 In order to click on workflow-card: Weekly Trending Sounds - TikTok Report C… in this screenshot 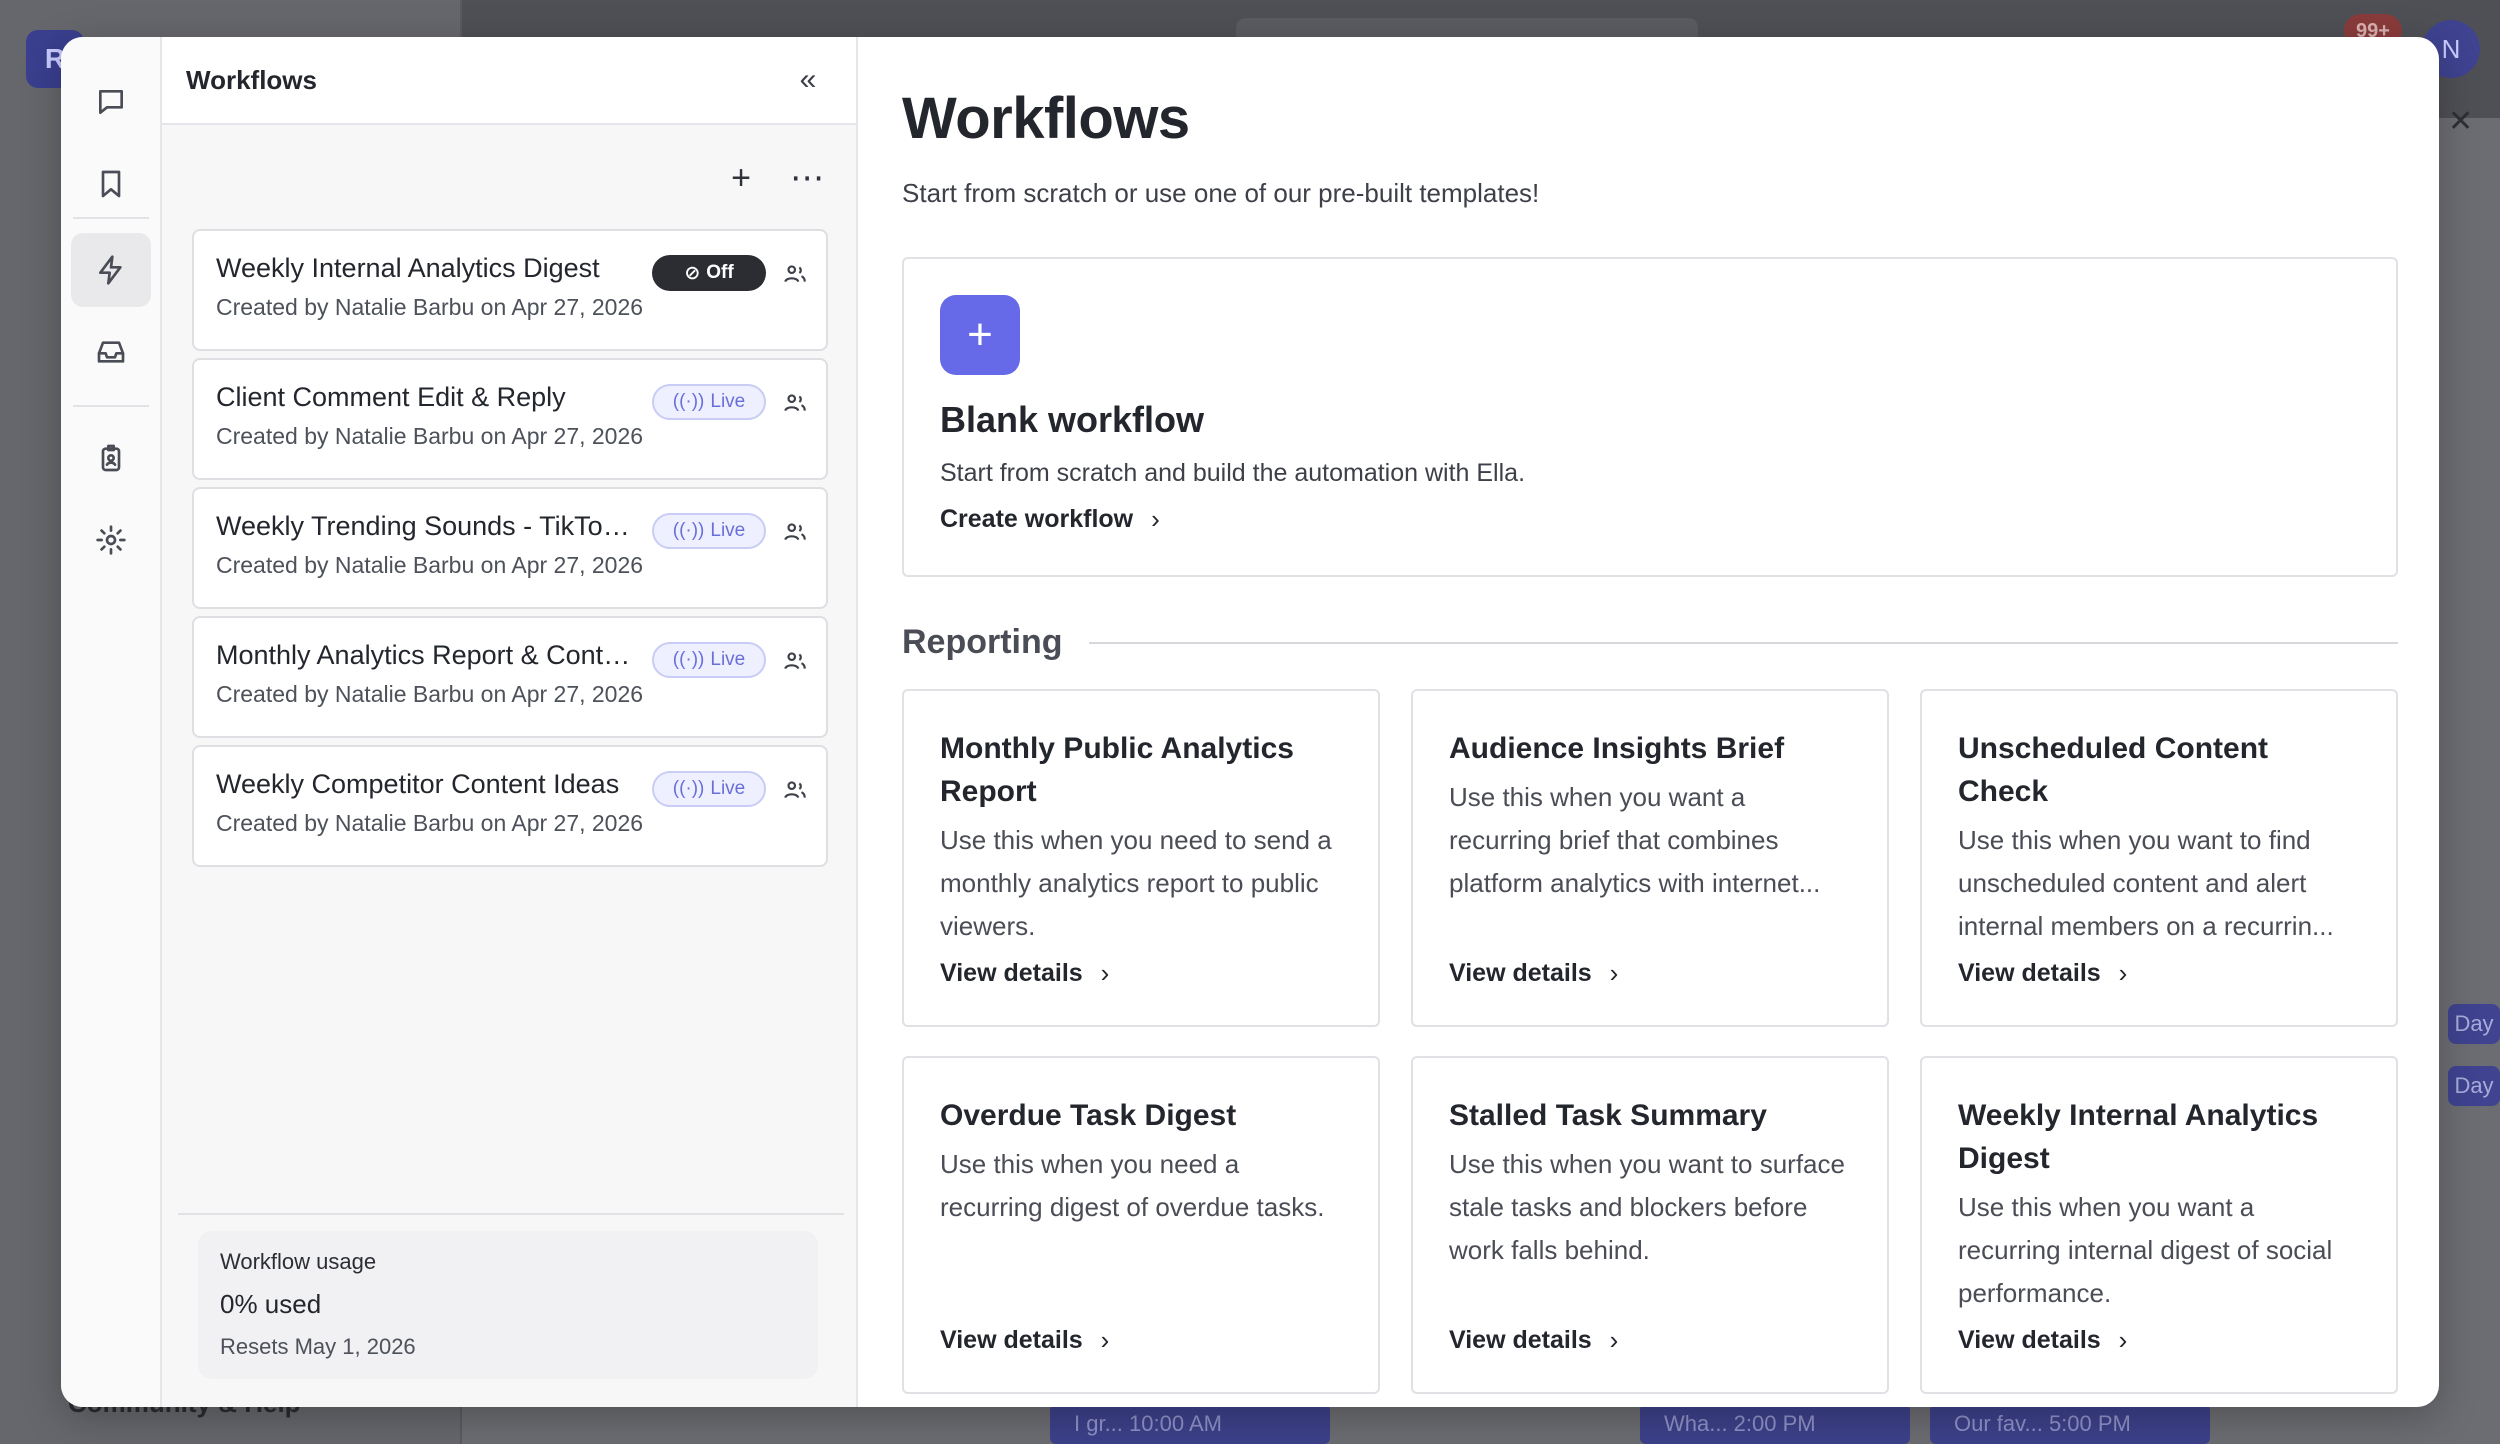, I will do `click(510, 548)`.